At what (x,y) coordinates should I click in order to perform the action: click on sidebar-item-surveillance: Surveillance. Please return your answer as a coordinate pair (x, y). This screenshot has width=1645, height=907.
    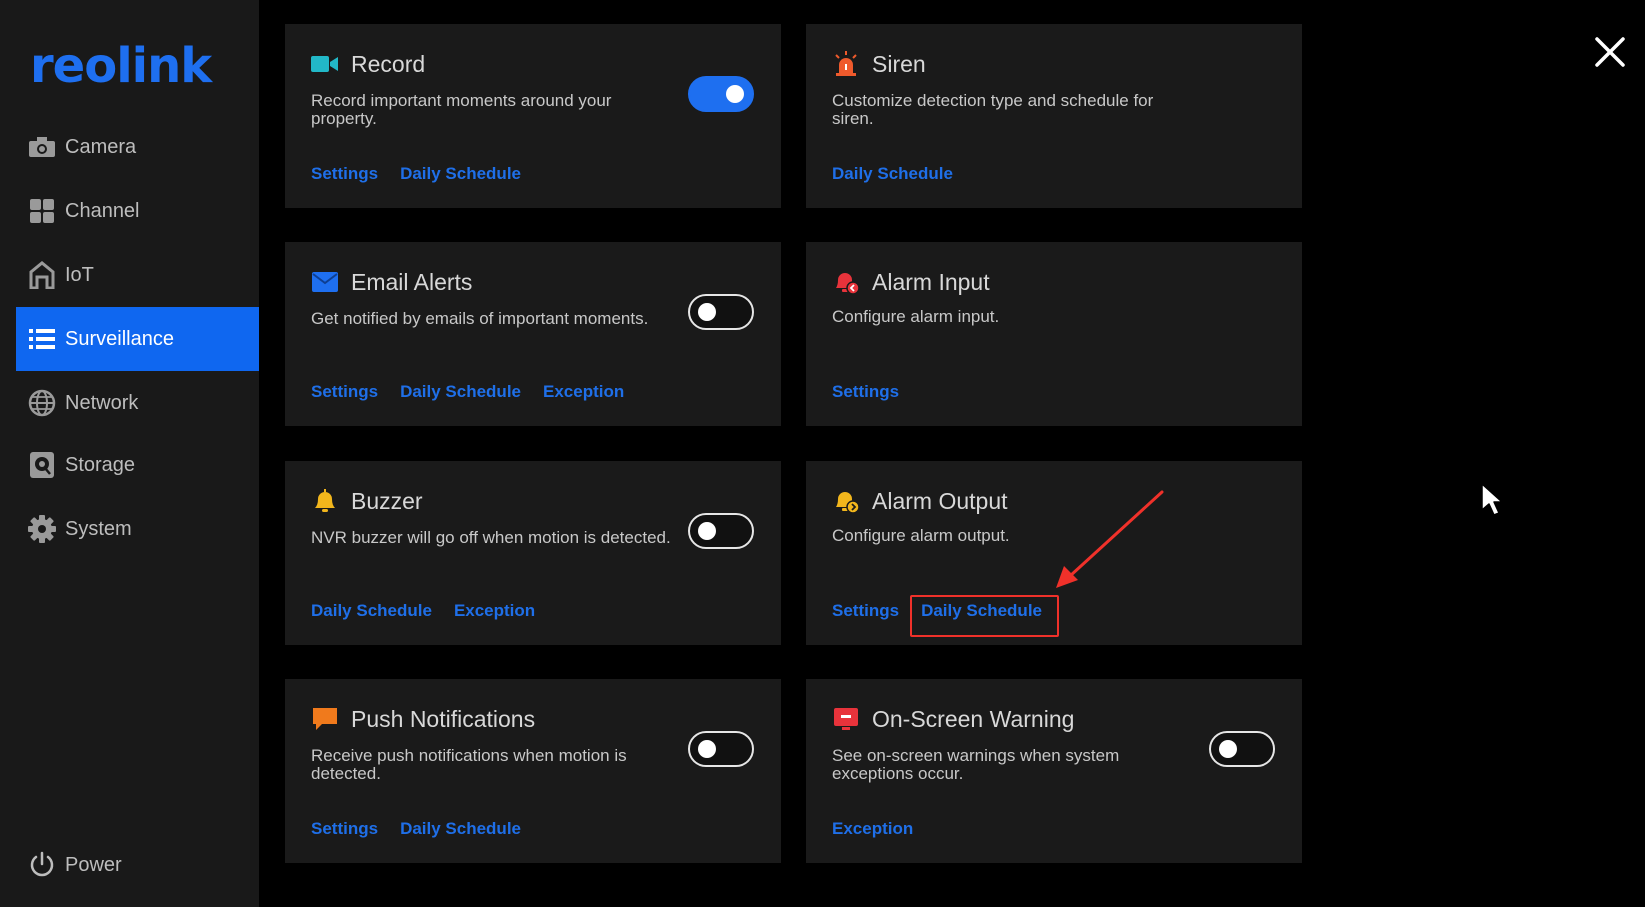
    Looking at the image, I should click on (137, 339).